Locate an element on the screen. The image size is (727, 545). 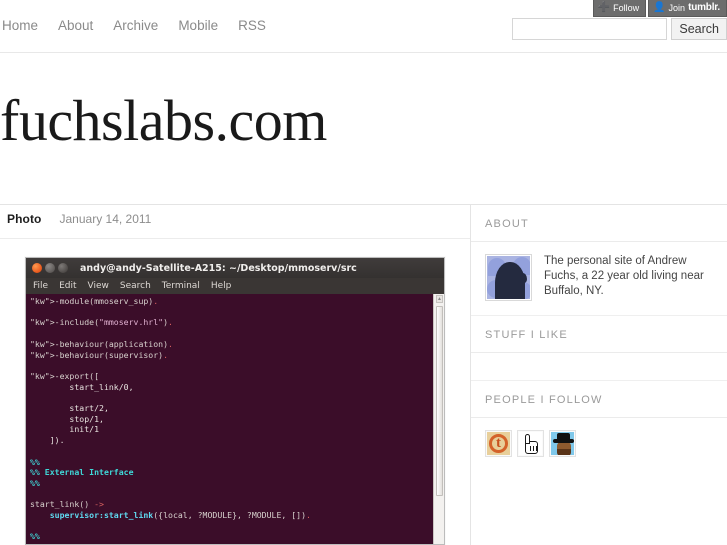
post-meta: Photo January 14, 2011 is located at coordinates (79, 219).